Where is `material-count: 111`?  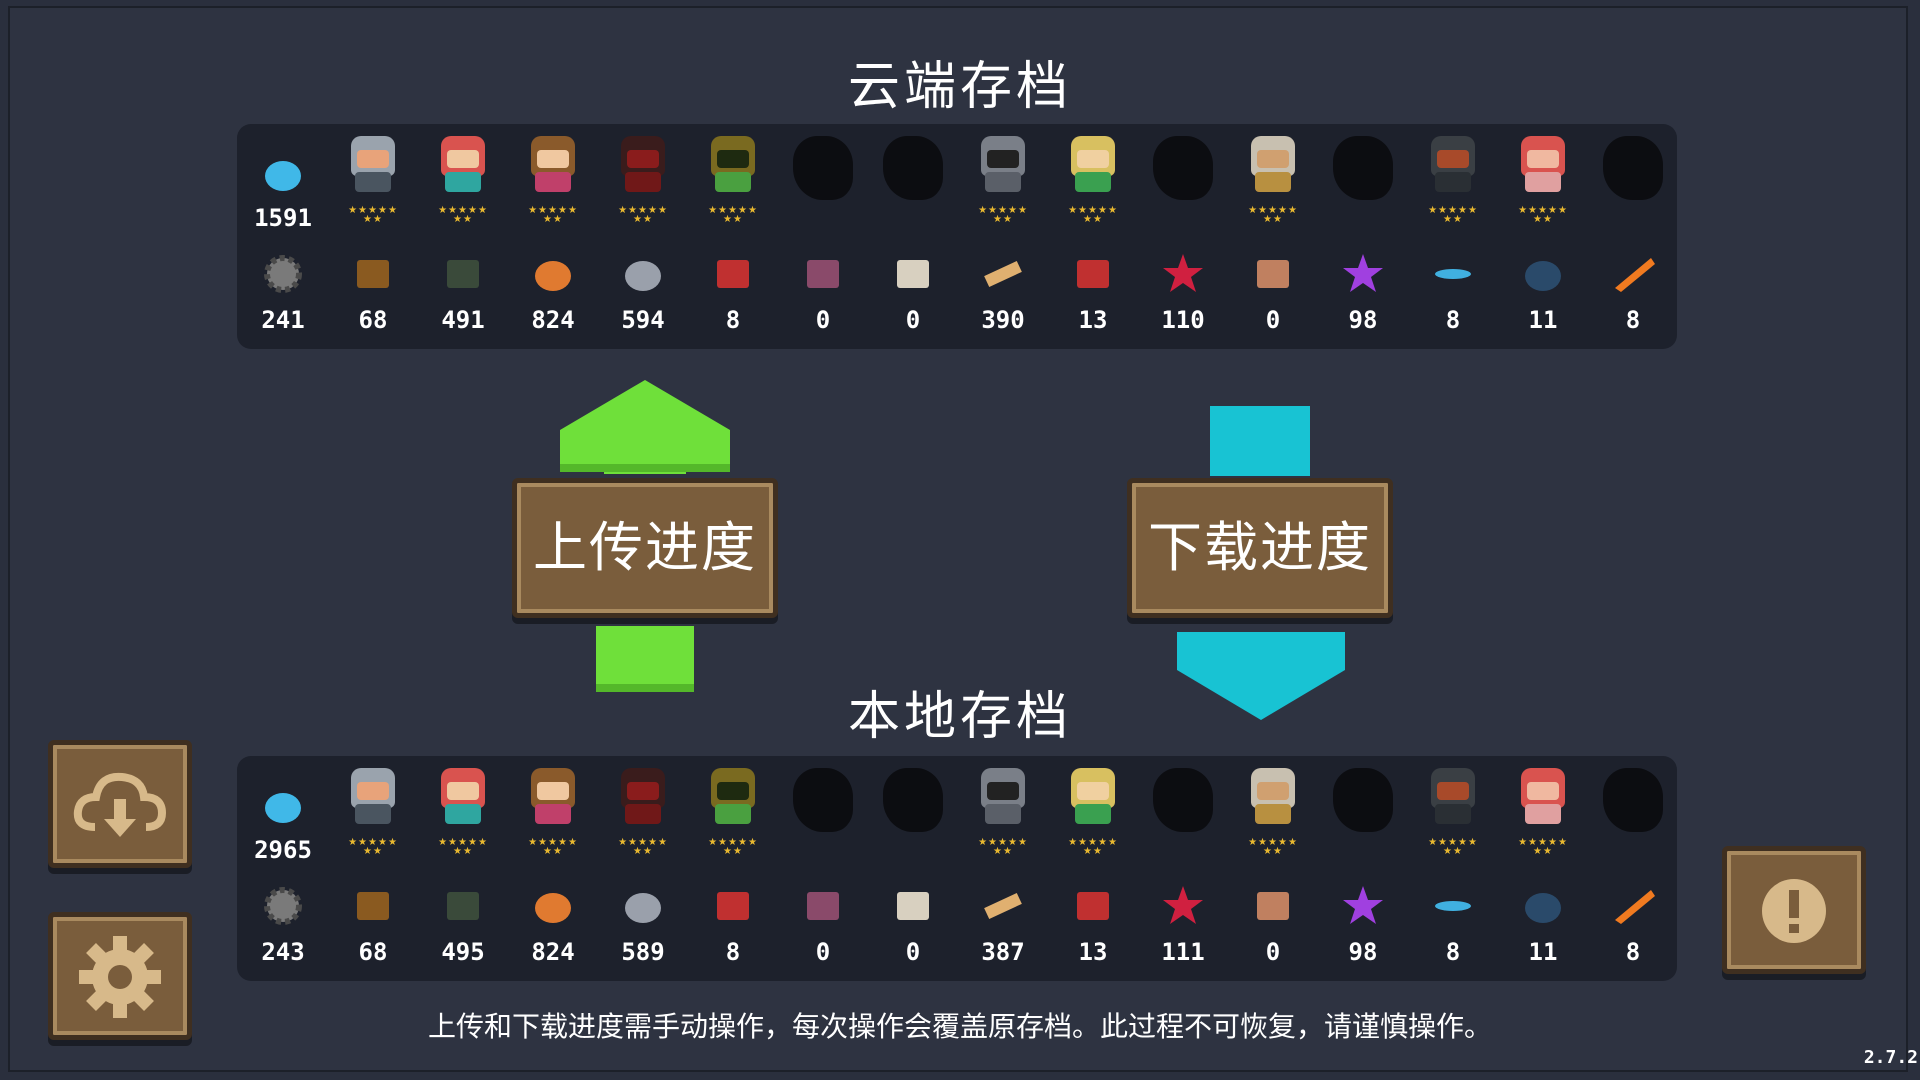
material-count: 111 is located at coordinates (1183, 952).